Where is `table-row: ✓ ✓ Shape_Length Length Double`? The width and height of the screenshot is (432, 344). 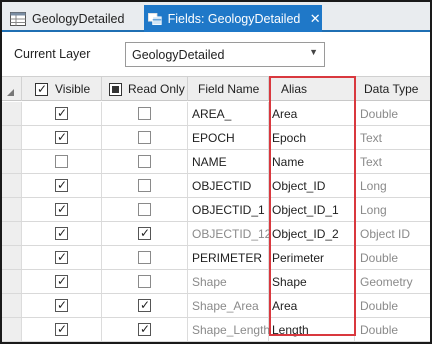
table-row: ✓ ✓ Shape_Length Length Double is located at coordinates (216, 330).